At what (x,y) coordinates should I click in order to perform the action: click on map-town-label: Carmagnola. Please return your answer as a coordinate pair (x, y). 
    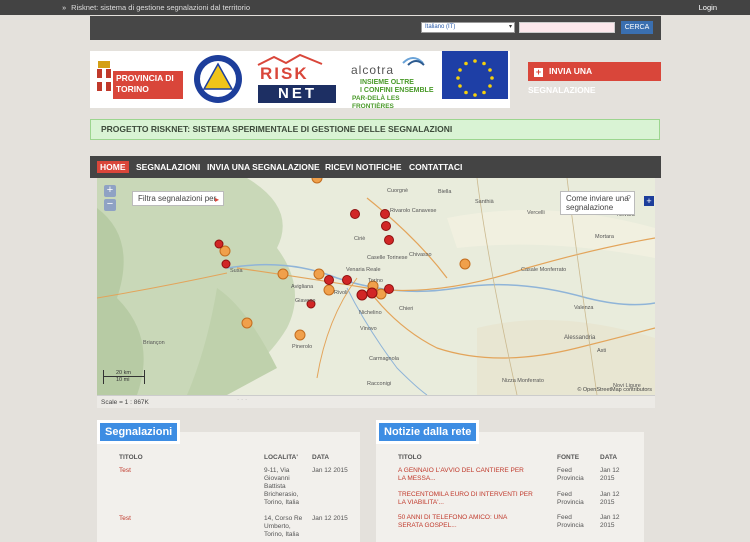
    Looking at the image, I should click on (384, 359).